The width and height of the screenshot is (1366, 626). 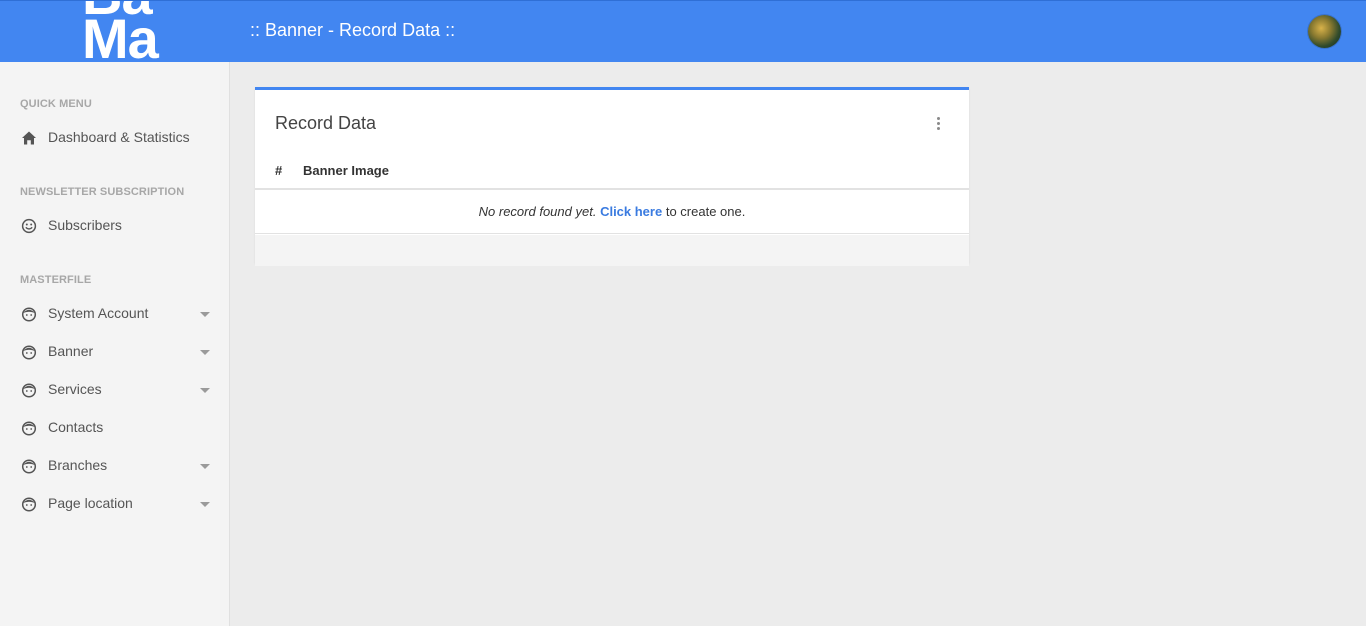 I want to click on section-title-masterfile: MASTERFILE, so click(x=56, y=280).